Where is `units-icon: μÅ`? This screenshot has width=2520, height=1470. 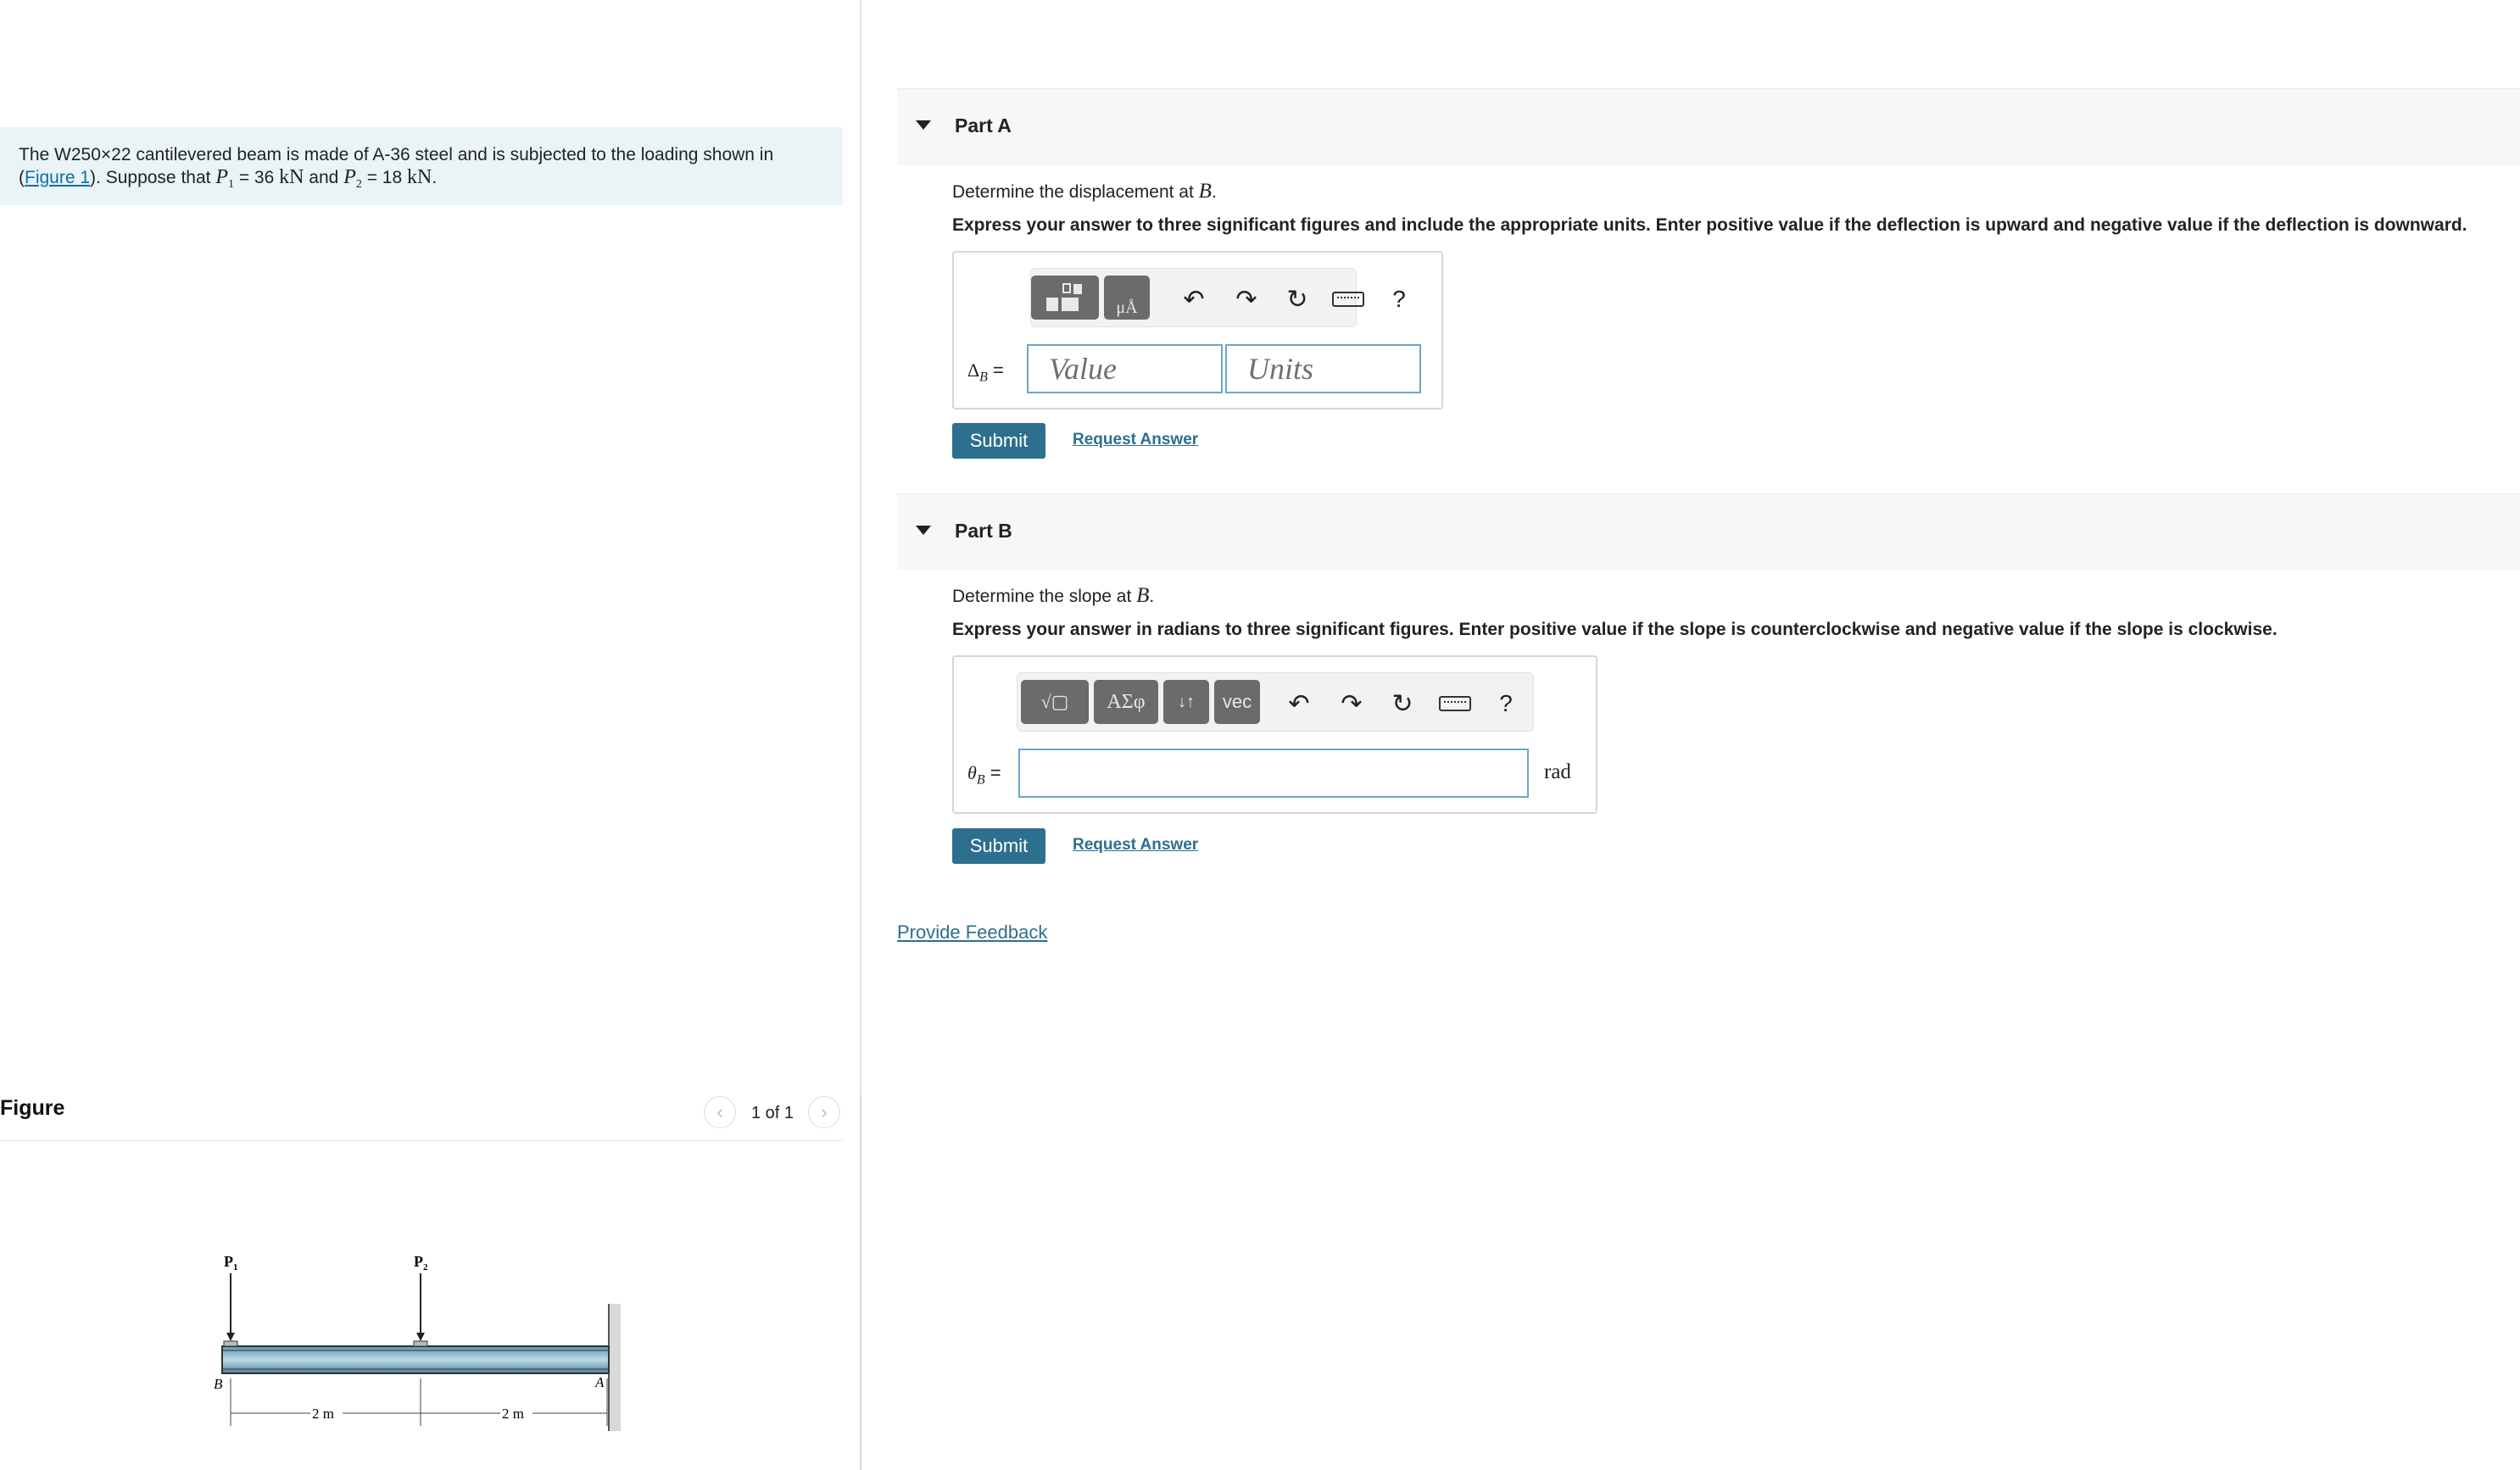
units-icon: μÅ is located at coordinates (1127, 307).